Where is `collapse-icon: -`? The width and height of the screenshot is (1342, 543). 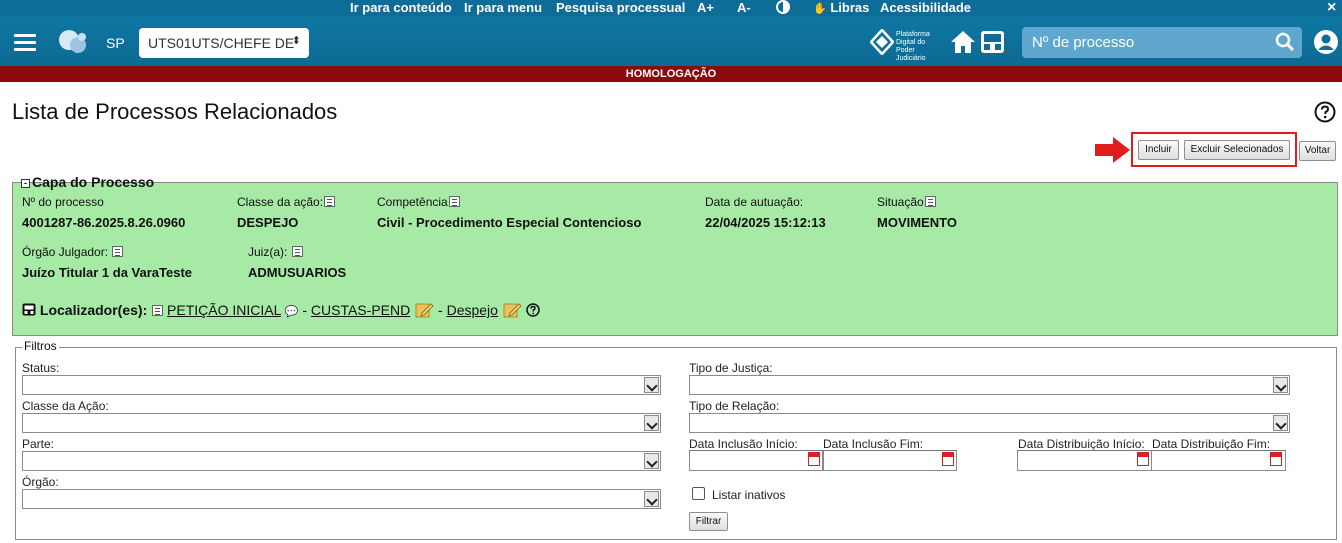
collapse-icon: - is located at coordinates (25, 183).